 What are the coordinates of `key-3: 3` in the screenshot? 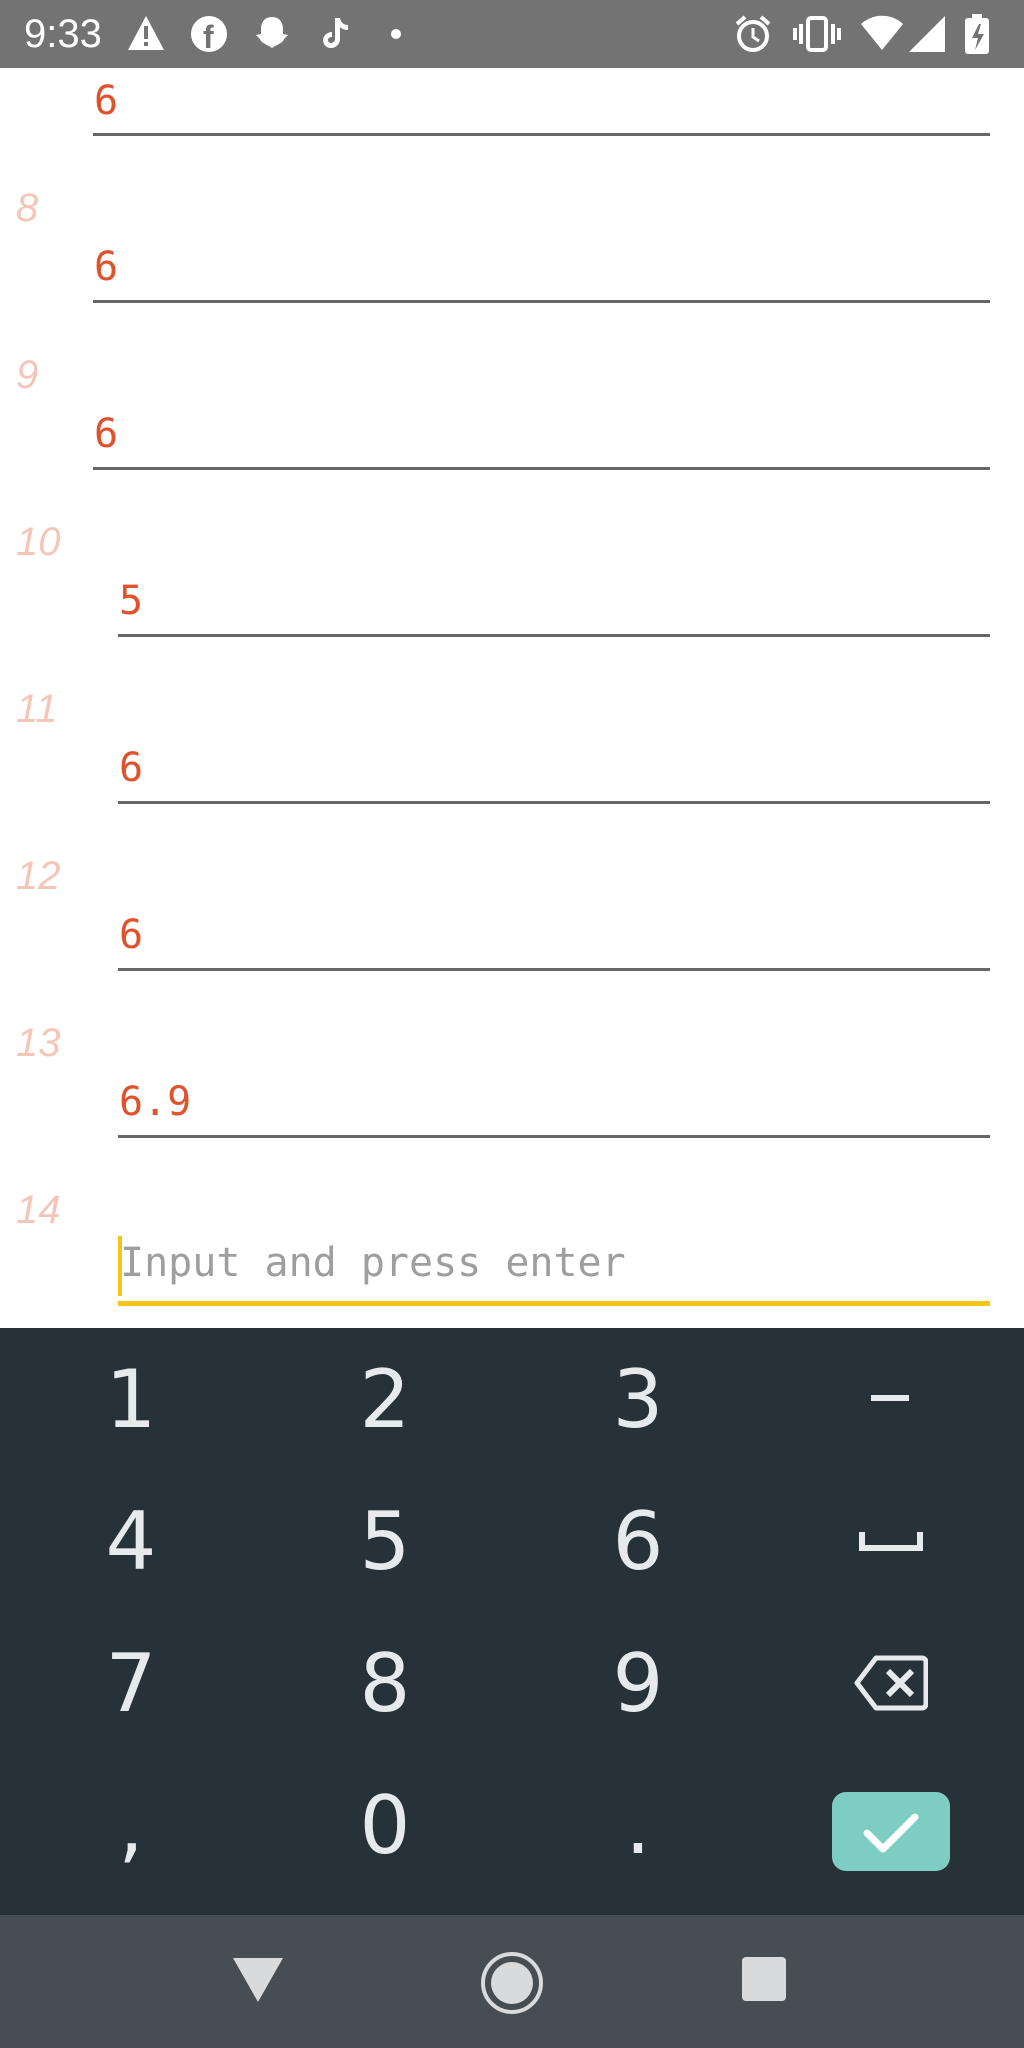 It's located at (638, 1399).